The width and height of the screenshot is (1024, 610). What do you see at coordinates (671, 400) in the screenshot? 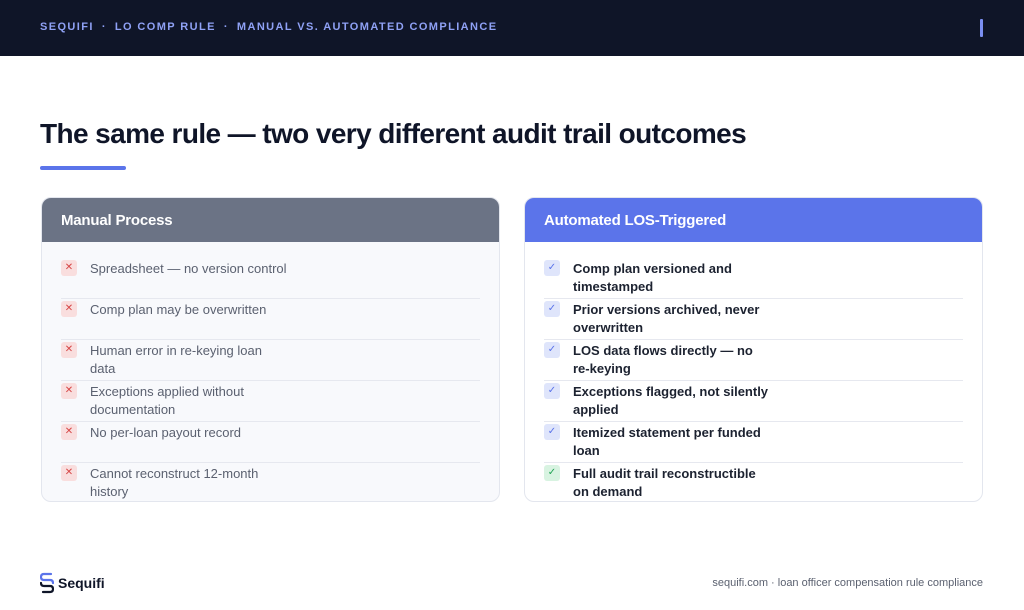
I see `list-item-text: Exceptions flagged, not silently applied` at bounding box center [671, 400].